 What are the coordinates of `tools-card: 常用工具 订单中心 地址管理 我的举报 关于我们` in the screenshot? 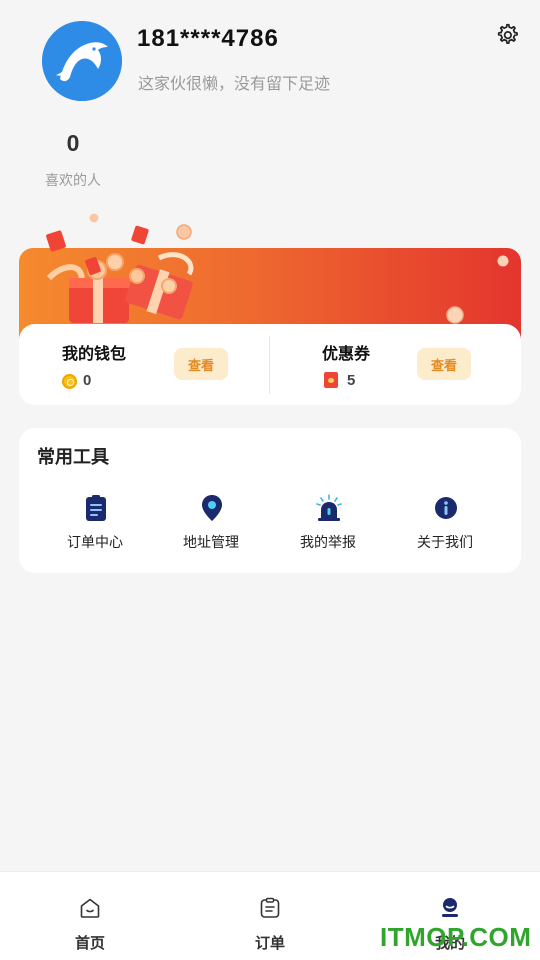 It's located at (270, 500).